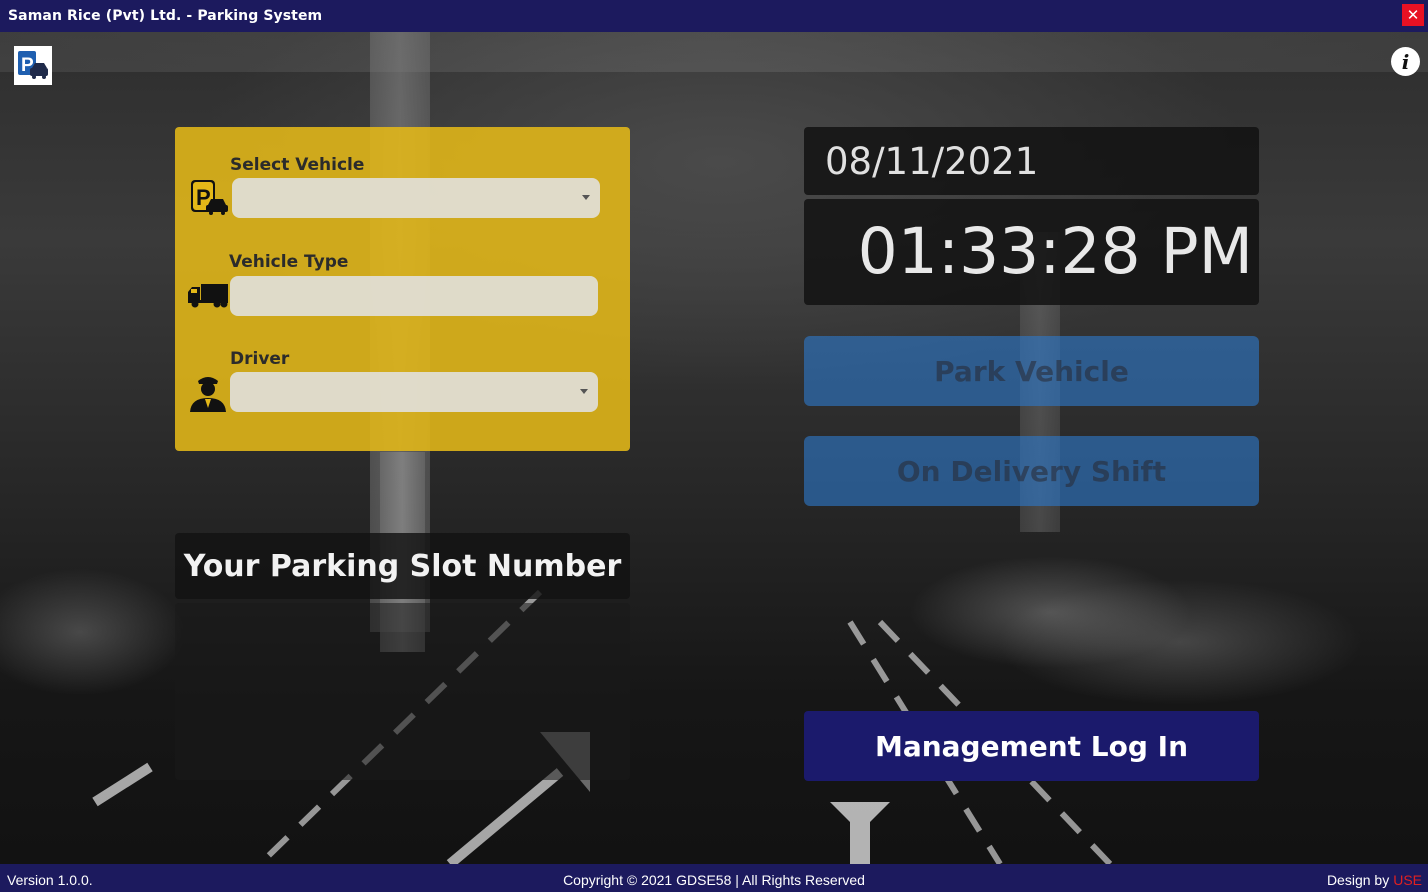 The image size is (1428, 892). Describe the element at coordinates (1031, 252) in the screenshot. I see `time-display: 01:33:28 PM` at that location.